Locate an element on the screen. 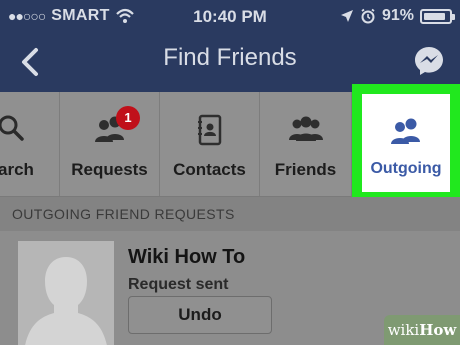 This screenshot has width=460, height=345. tab-contacts: Contacts is located at coordinates (210, 144).